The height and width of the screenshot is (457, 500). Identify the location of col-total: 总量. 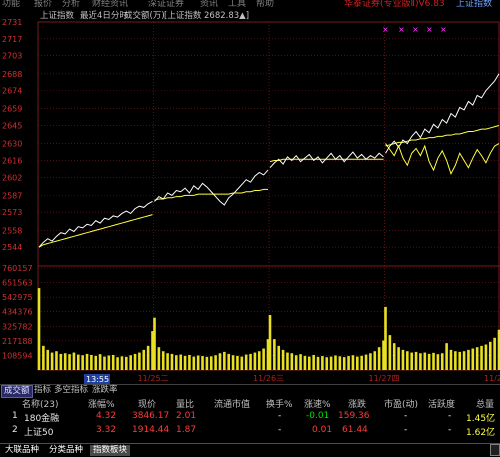
(485, 403).